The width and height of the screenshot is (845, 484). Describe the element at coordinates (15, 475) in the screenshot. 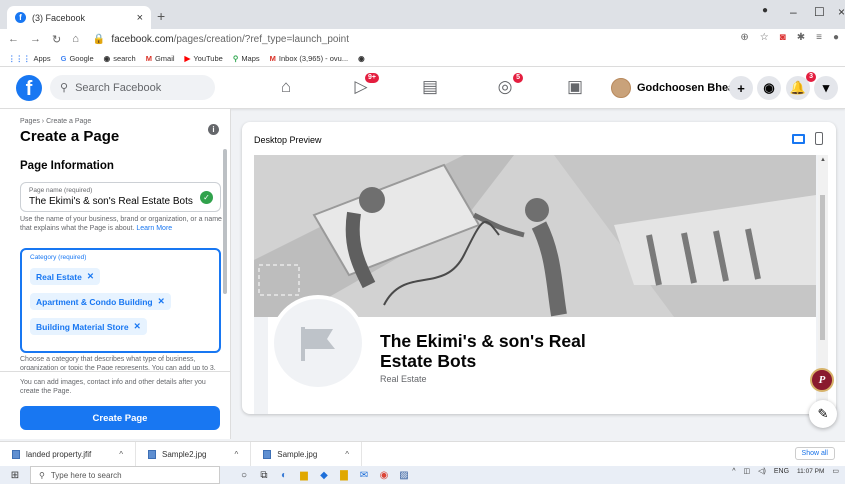

I see `windows-start-icon: ⊞` at that location.